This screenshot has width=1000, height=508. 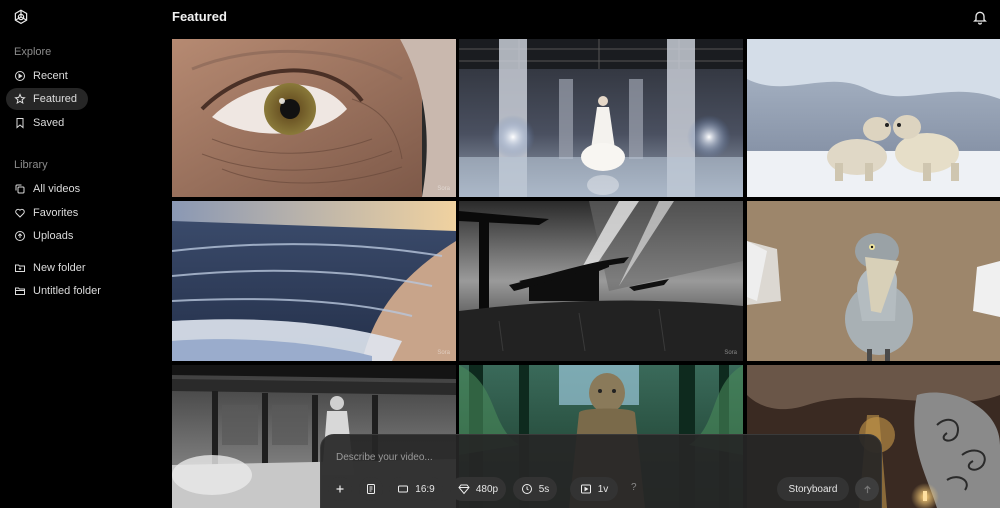 I want to click on library-section-label: Library, so click(x=31, y=165).